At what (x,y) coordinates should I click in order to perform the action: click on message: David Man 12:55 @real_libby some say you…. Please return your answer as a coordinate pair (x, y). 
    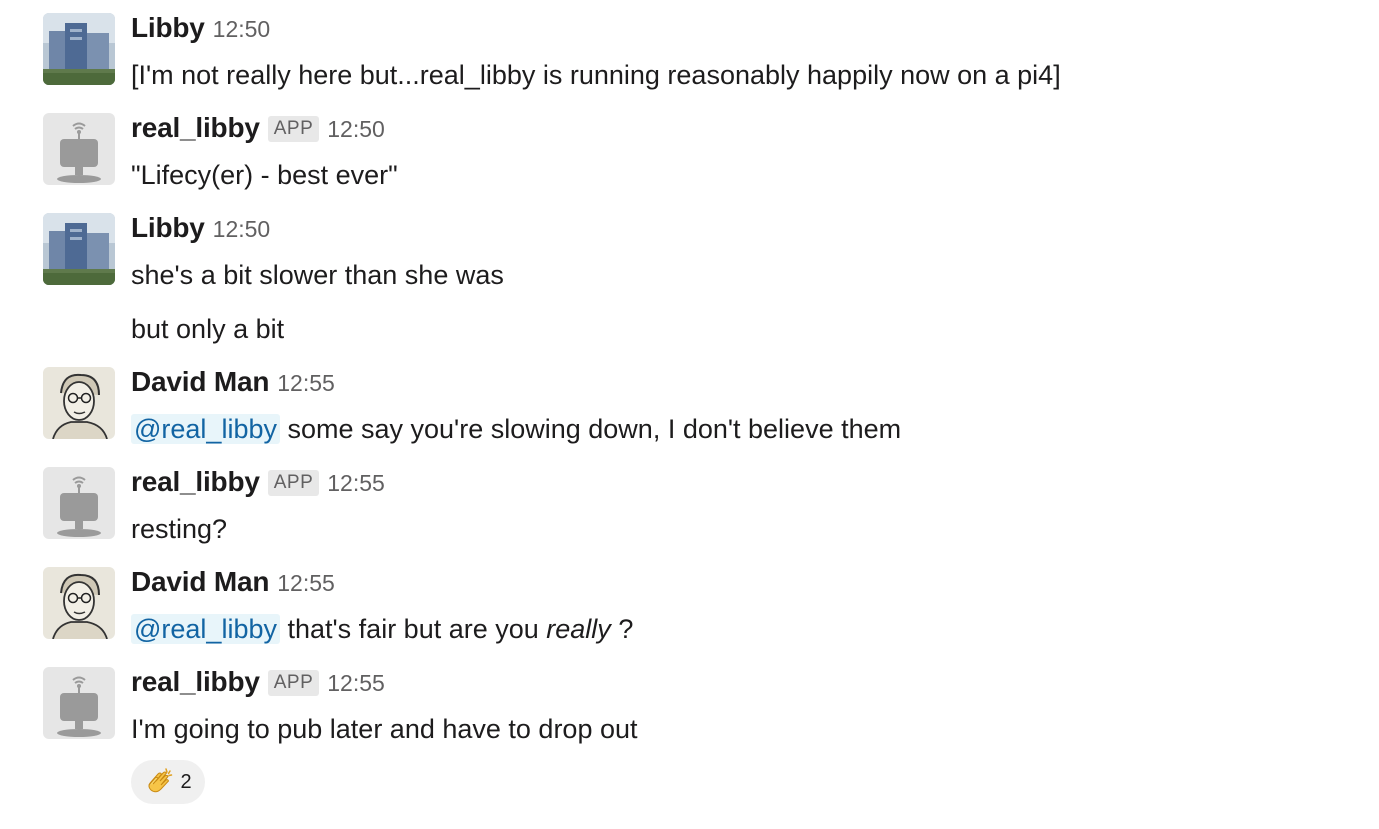
    Looking at the image, I should click on (689, 404).